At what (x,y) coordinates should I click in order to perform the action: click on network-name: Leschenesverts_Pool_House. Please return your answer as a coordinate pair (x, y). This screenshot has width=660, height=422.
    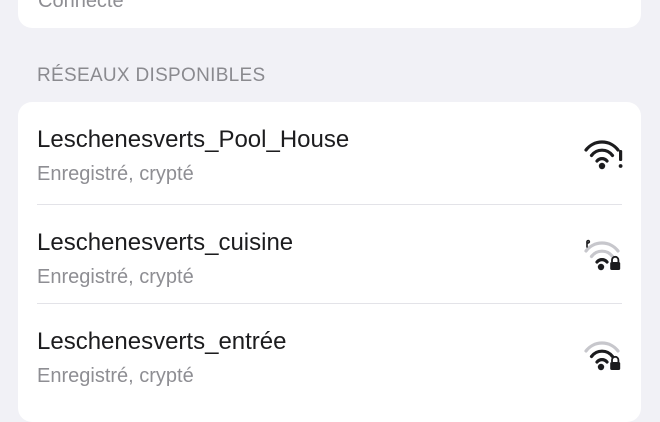
    Looking at the image, I should click on (193, 139).